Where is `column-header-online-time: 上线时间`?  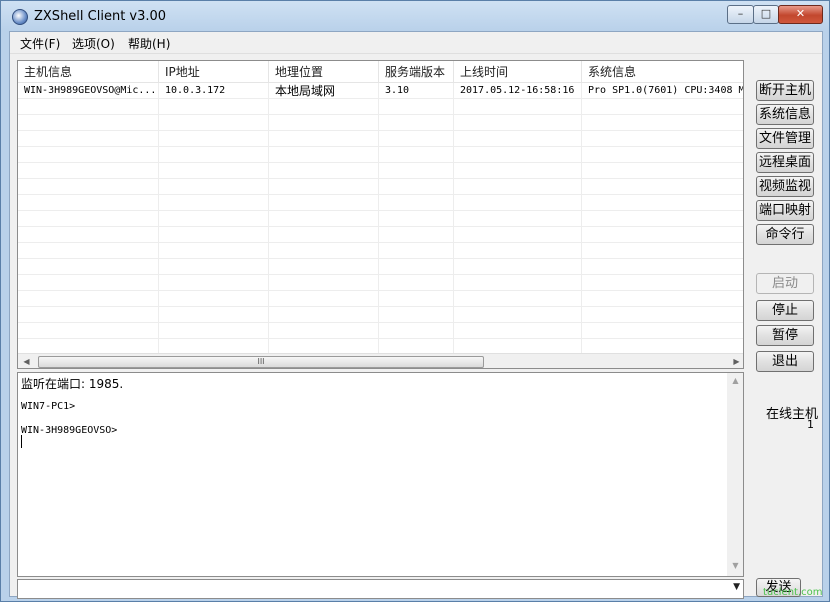 column-header-online-time: 上线时间 is located at coordinates (518, 72).